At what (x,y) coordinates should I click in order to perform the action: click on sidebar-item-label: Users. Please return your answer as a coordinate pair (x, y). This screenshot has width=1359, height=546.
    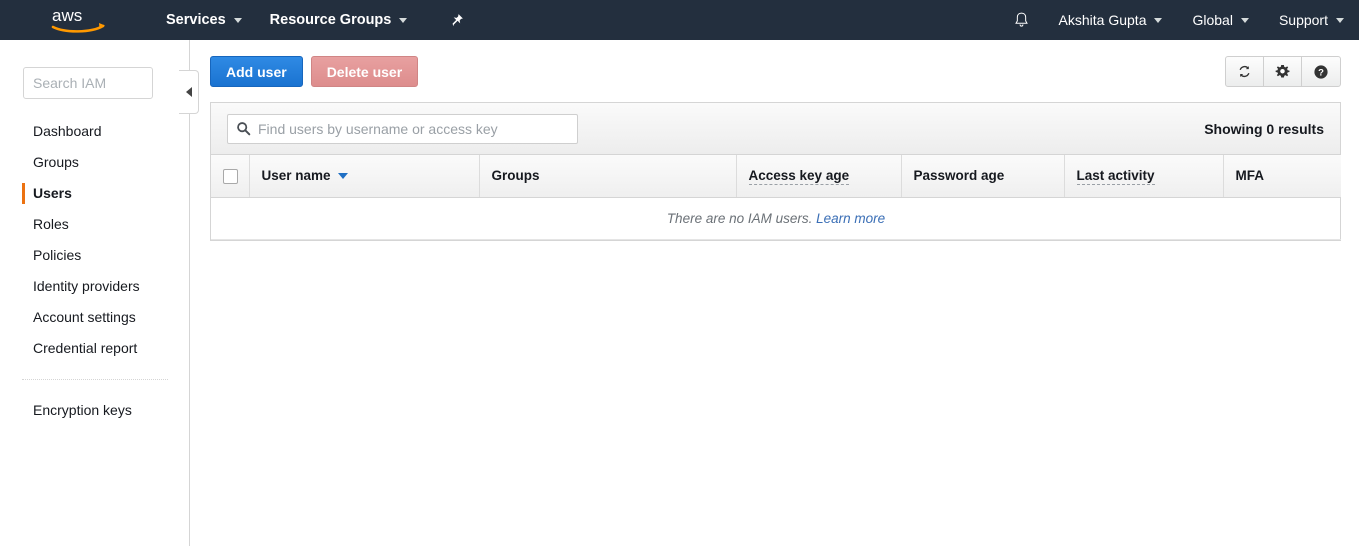
    Looking at the image, I should click on (52, 193).